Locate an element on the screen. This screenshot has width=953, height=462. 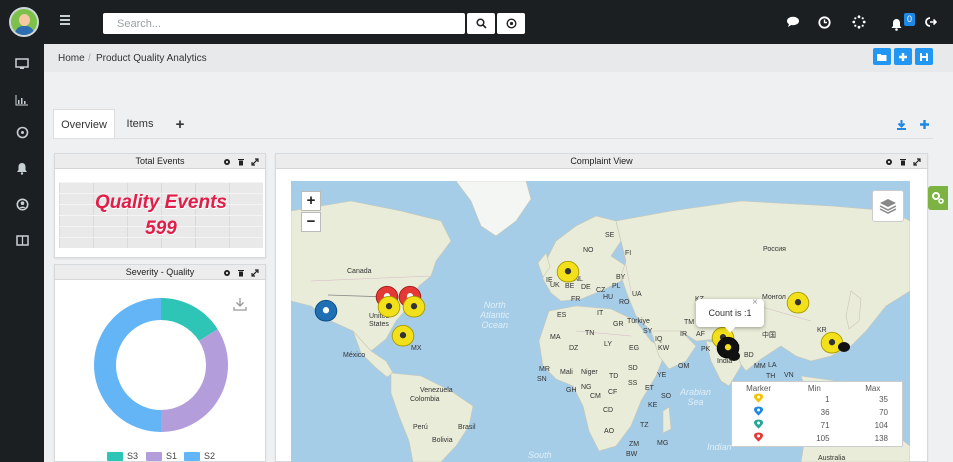
left-sidebar is located at coordinates (22, 253).